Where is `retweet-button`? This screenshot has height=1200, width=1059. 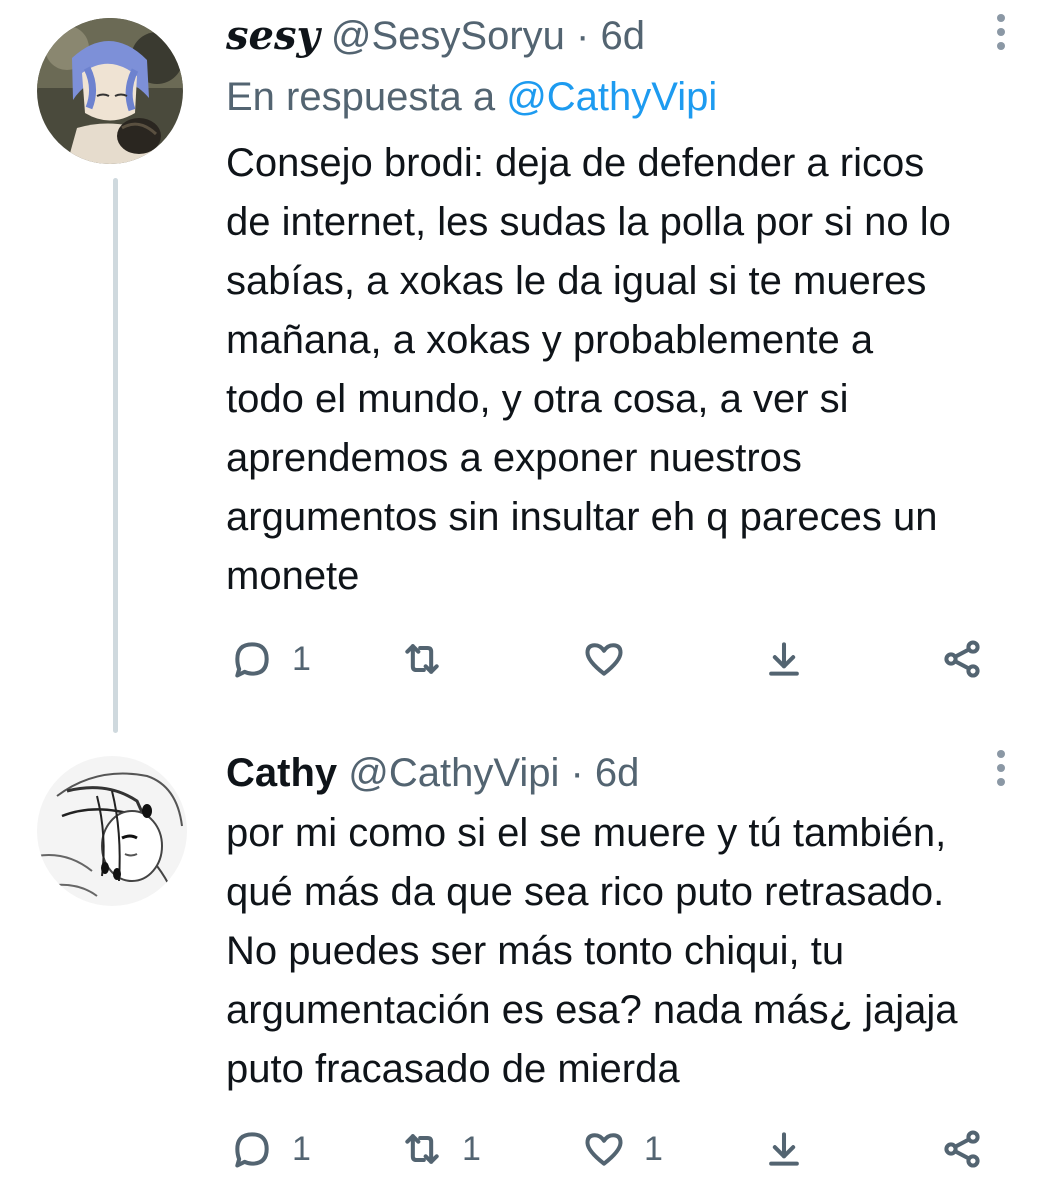 retweet-button is located at coordinates (431, 659).